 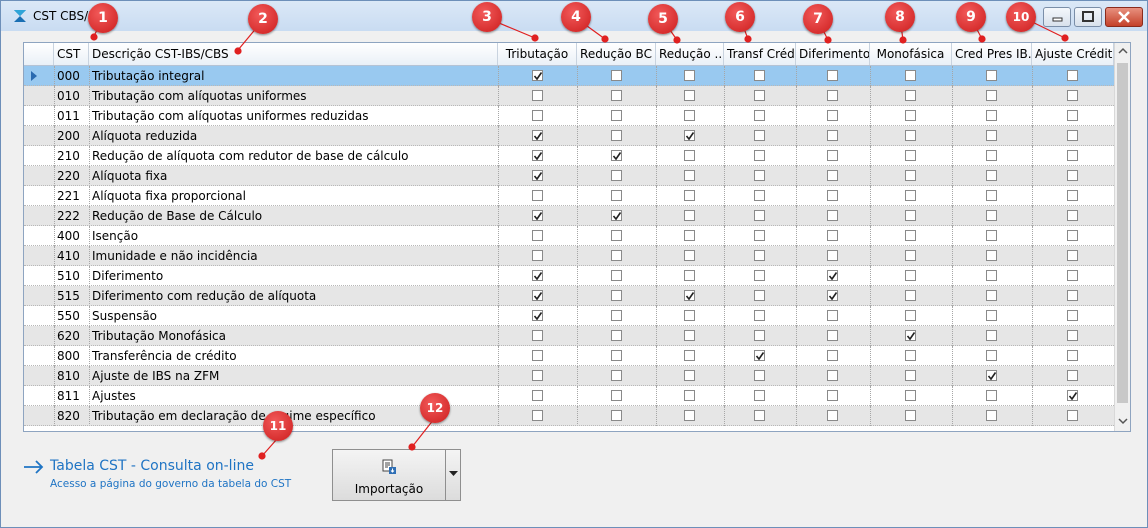 I want to click on callout-badge-7: 7, so click(x=818, y=19).